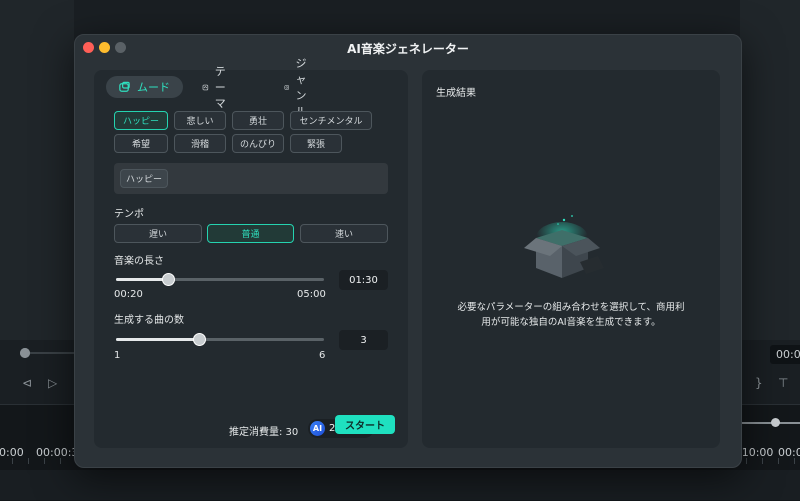 This screenshot has width=800, height=501. What do you see at coordinates (258, 143) in the screenshot?
I see `mood-chip: のんびり` at bounding box center [258, 143].